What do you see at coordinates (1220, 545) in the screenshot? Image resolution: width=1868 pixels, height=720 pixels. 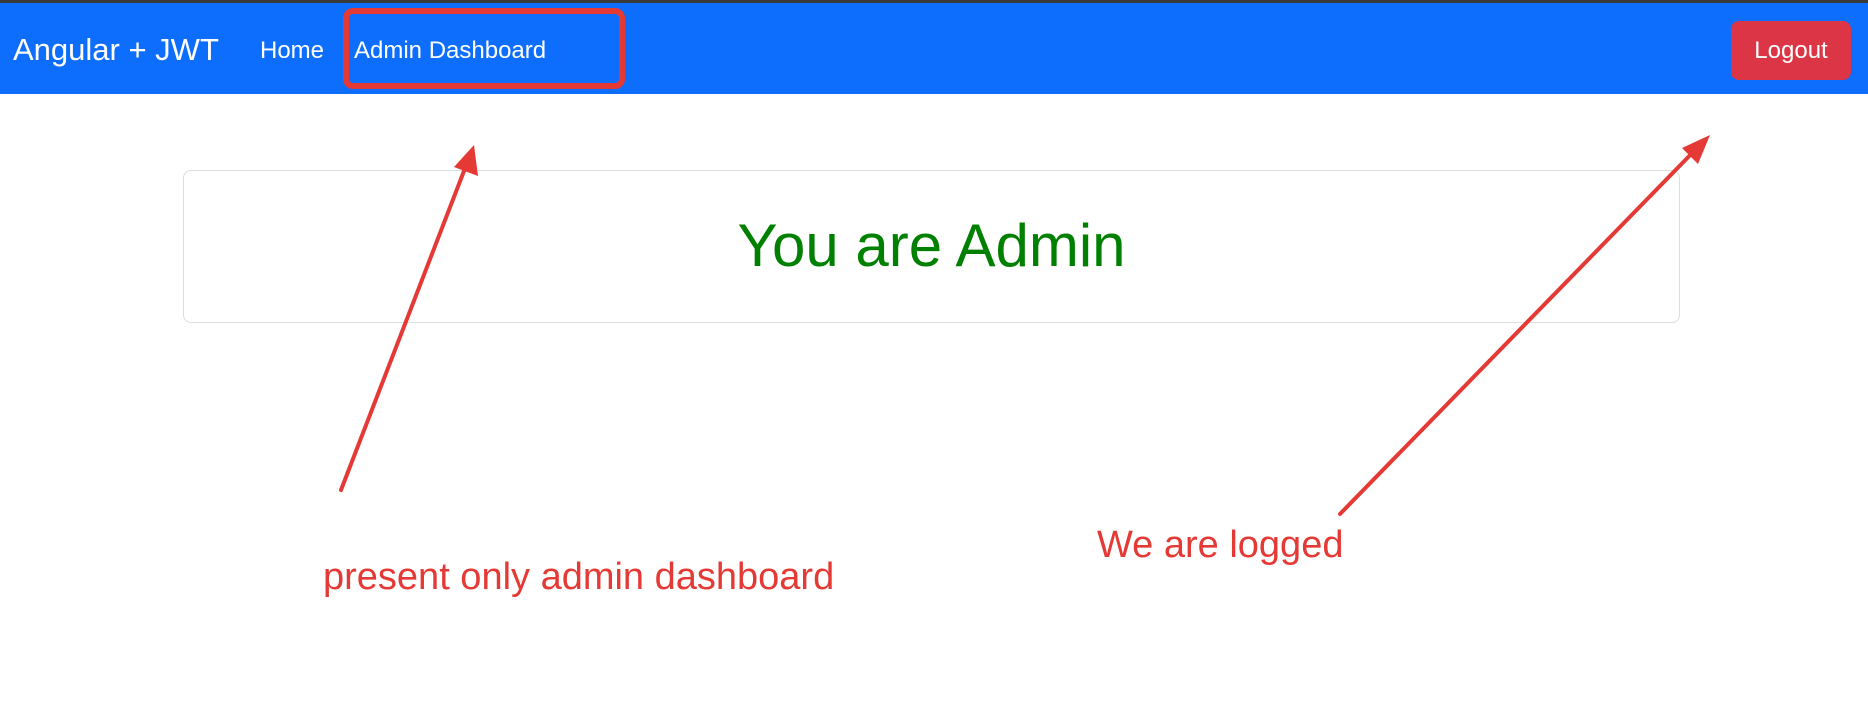 I see `annotation-label-logged: We are logged` at bounding box center [1220, 545].